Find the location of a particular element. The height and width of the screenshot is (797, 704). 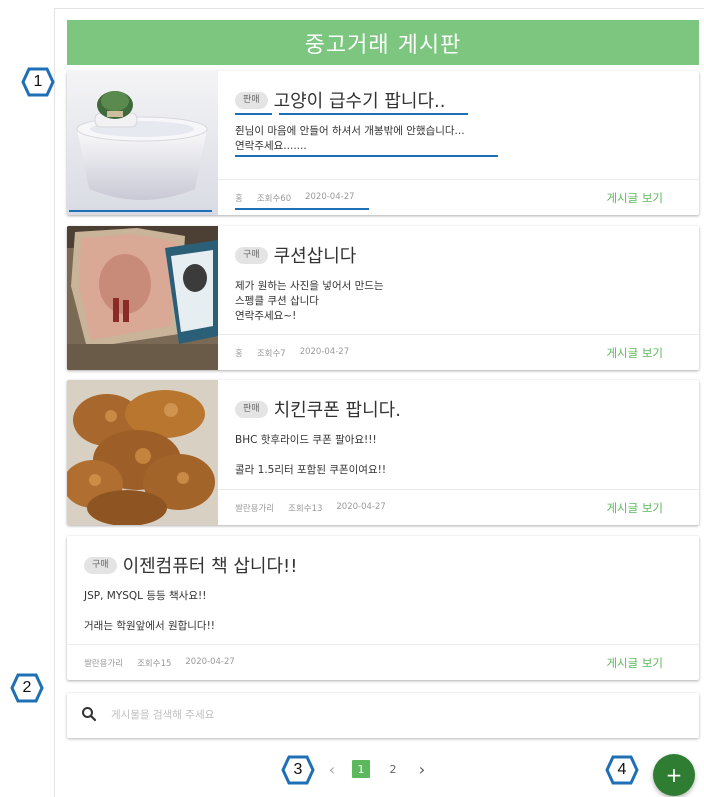

post-description: BHC 핫후라이드 쿠폰 팔아요!!! 콜라 1.5리터 포함된 쿠폰이여요!! is located at coordinates (311, 455).